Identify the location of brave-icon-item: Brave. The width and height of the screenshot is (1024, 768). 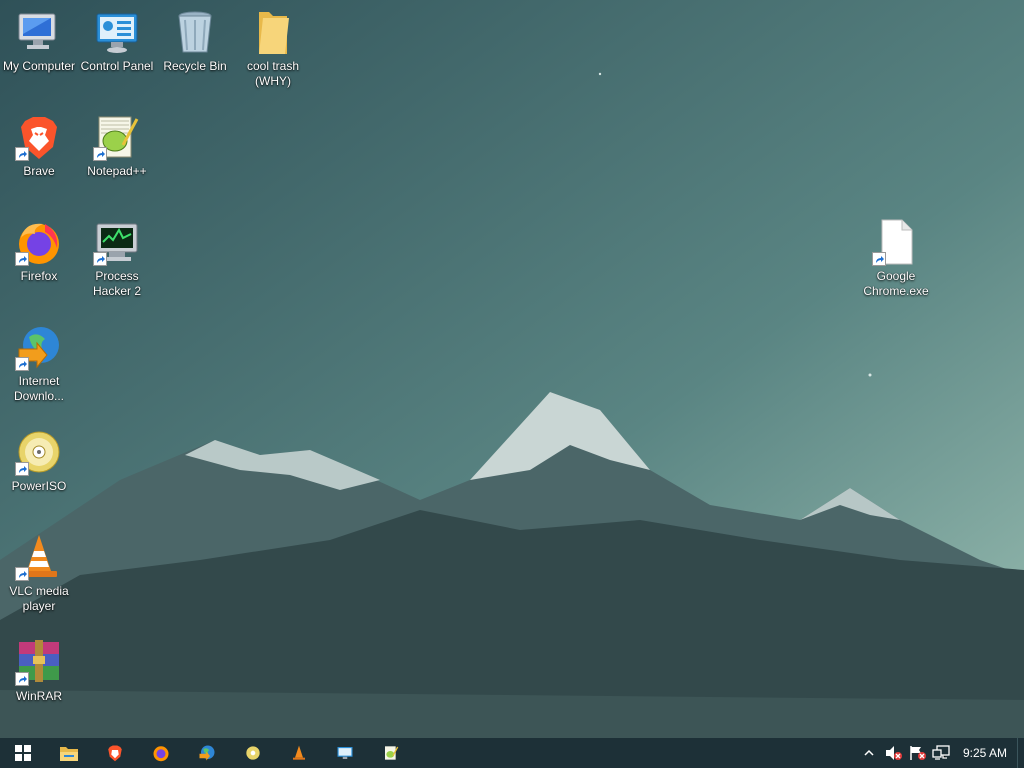
(39, 155).